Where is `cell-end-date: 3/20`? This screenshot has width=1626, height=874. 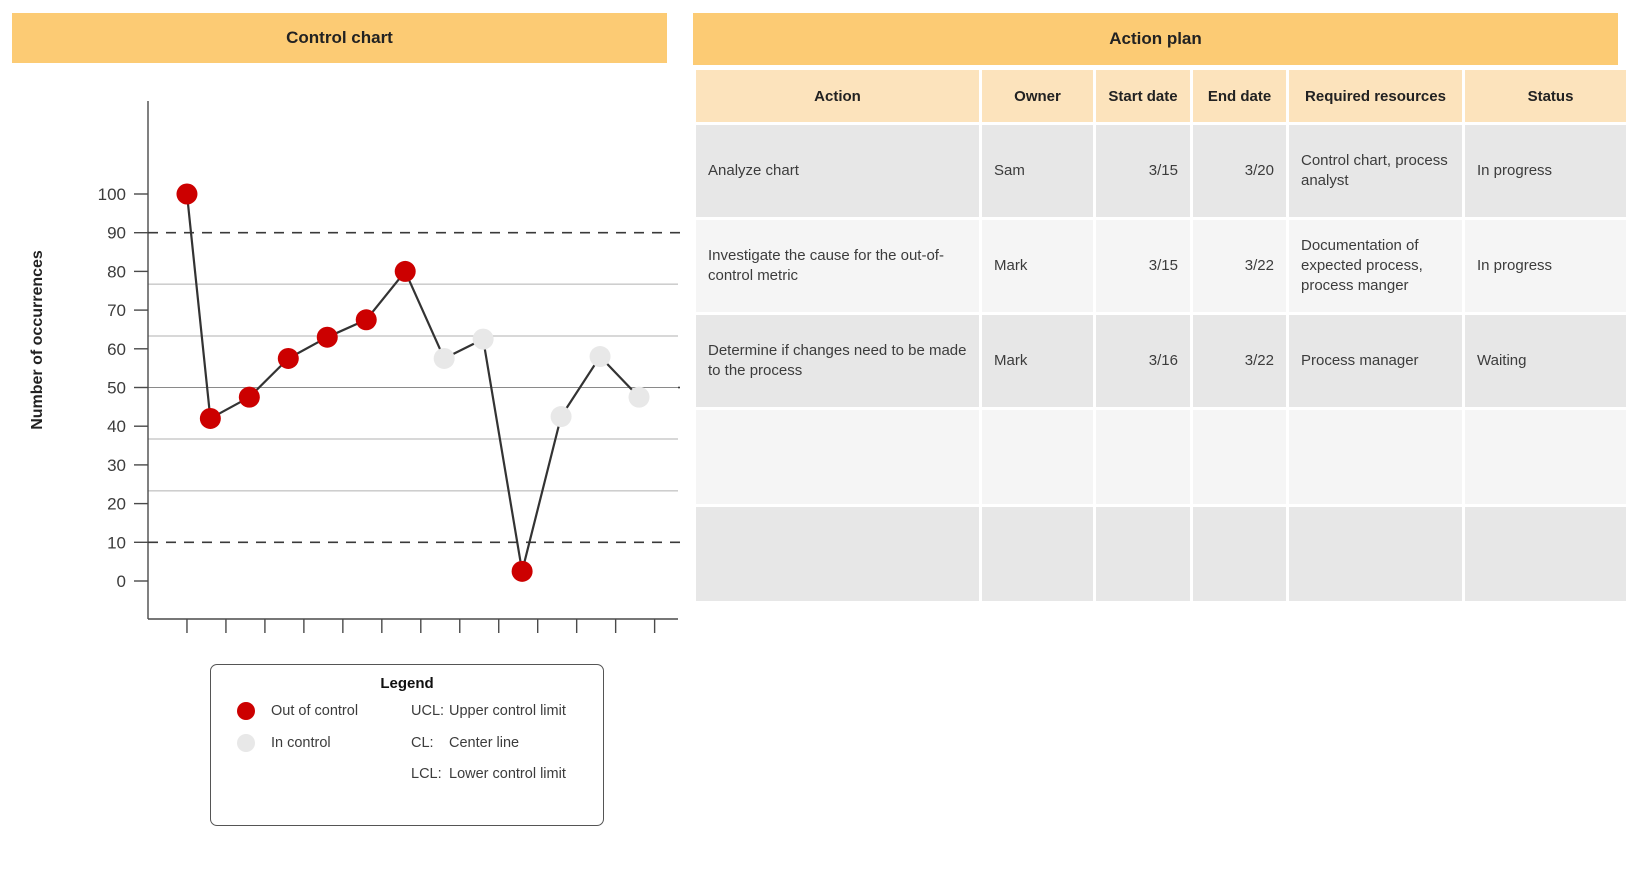
cell-end-date: 3/20 is located at coordinates (1239, 171).